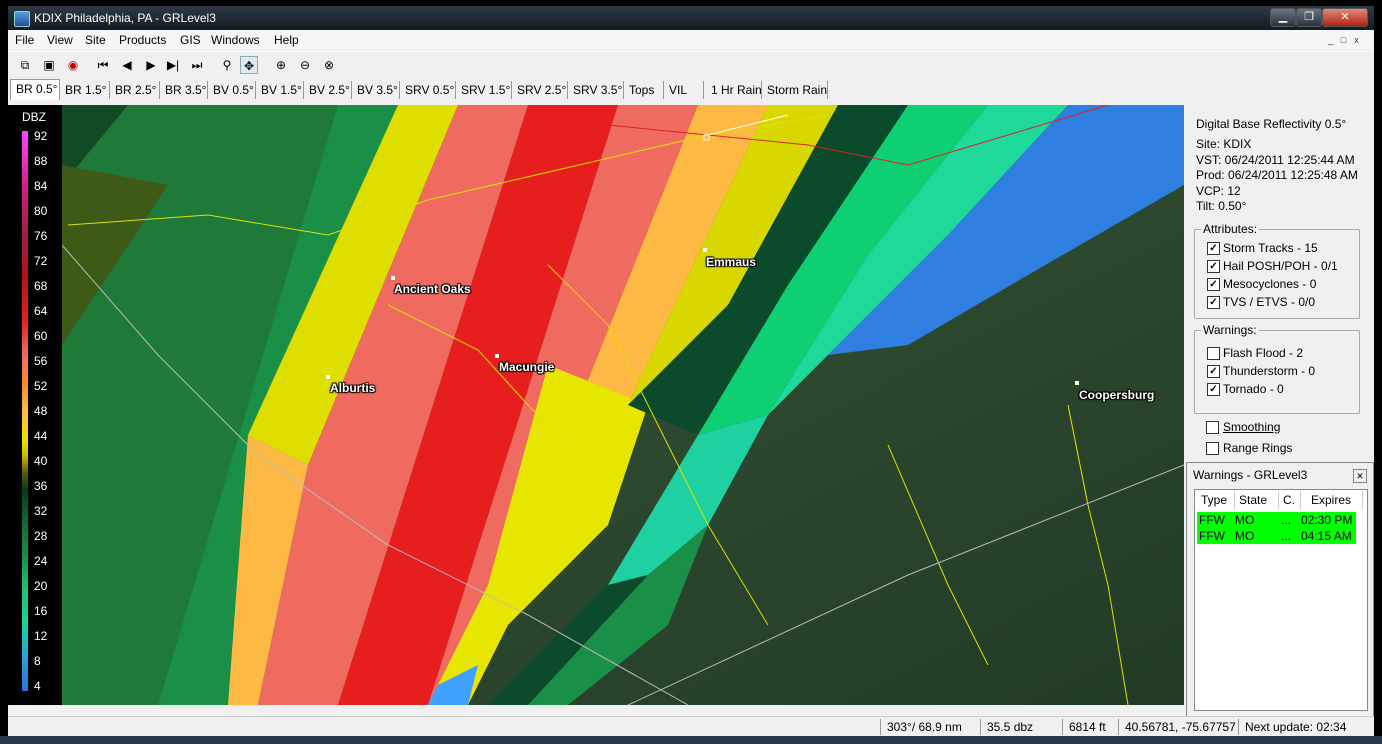  I want to click on legend-tick: 60, so click(41, 336).